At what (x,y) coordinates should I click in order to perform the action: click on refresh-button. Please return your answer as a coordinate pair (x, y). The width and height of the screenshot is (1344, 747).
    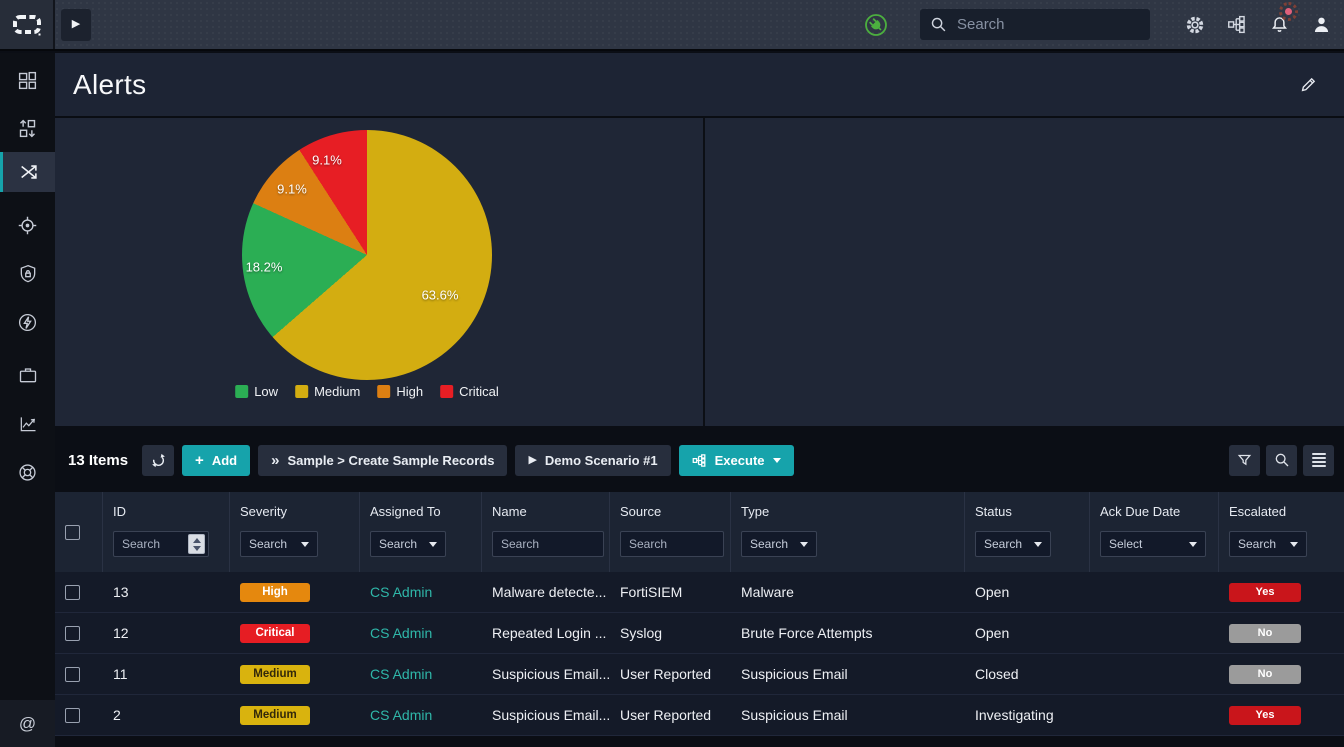
    Looking at the image, I should click on (158, 460).